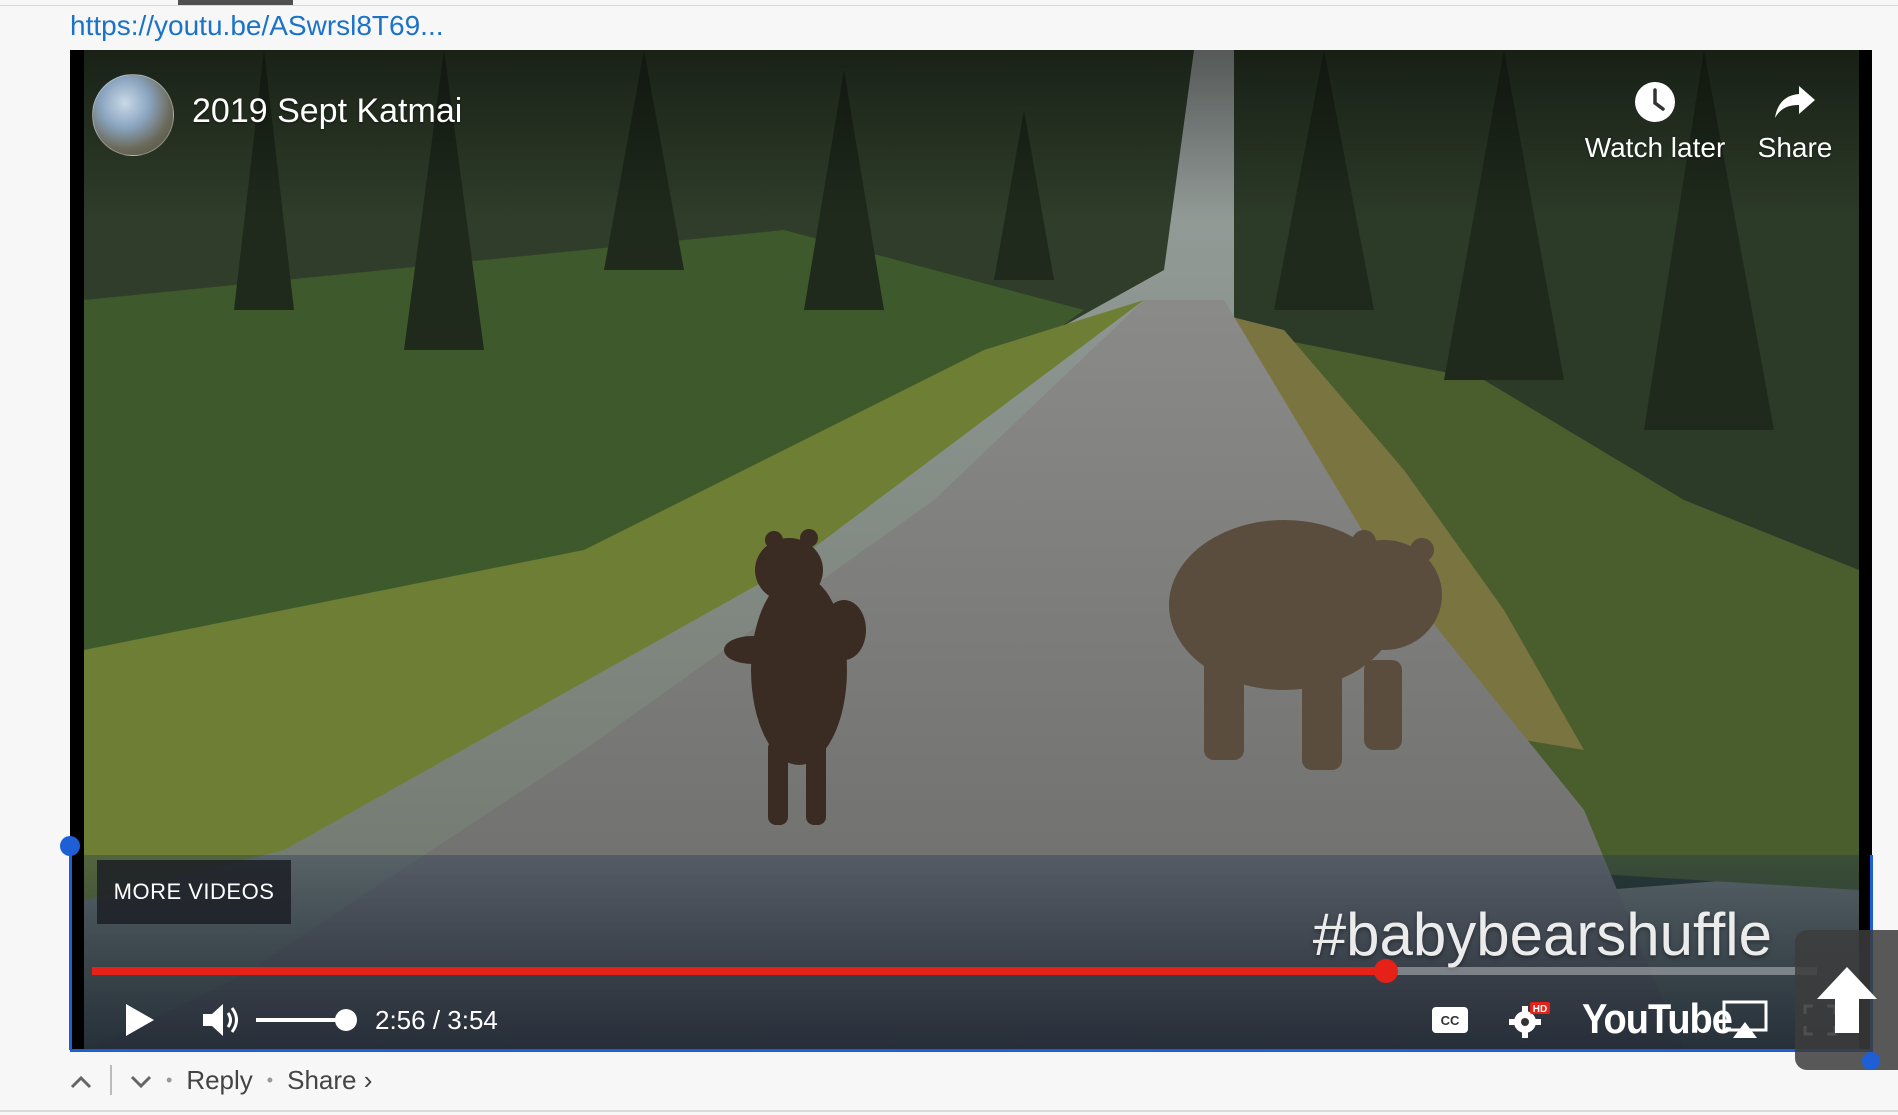 This screenshot has height=1115, width=1898. What do you see at coordinates (111, 1080) in the screenshot?
I see `vote-divider` at bounding box center [111, 1080].